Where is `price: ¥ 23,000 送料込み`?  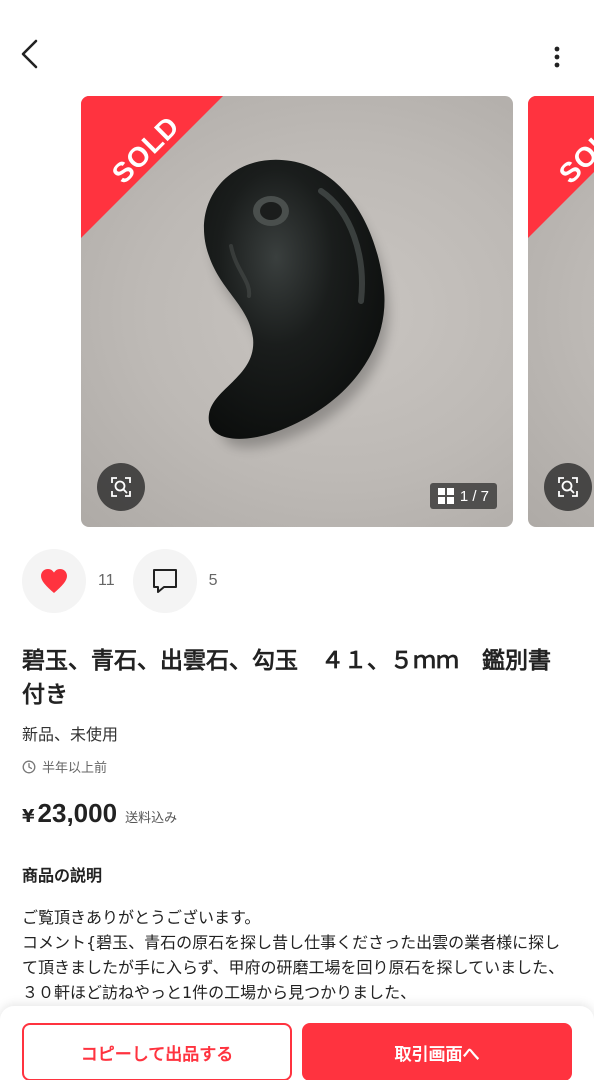
price: ¥ 23,000 送料込み is located at coordinates (99, 813).